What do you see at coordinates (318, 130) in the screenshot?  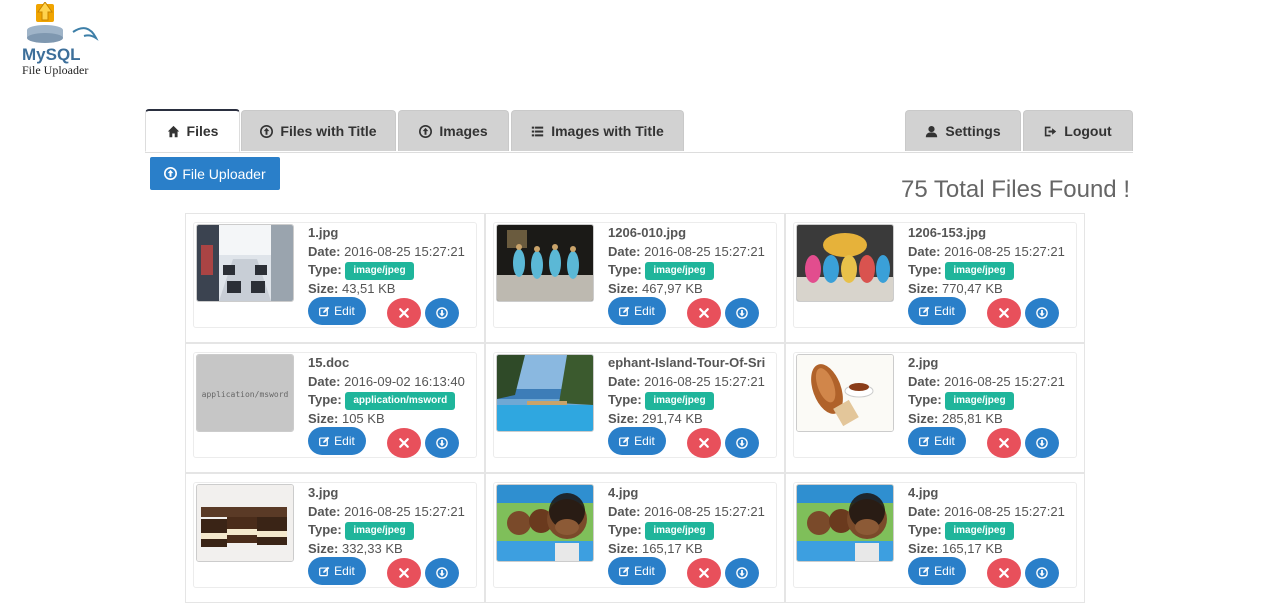 I see `tab-files-with-title: Files with Title` at bounding box center [318, 130].